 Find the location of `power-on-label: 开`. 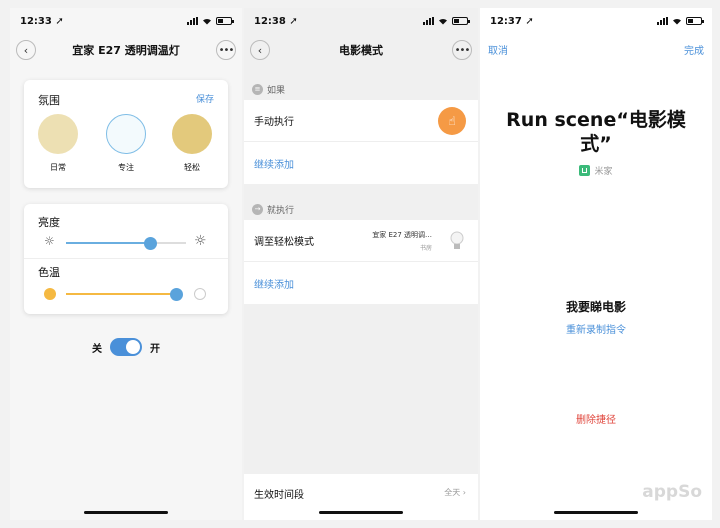

power-on-label: 开 is located at coordinates (155, 349).